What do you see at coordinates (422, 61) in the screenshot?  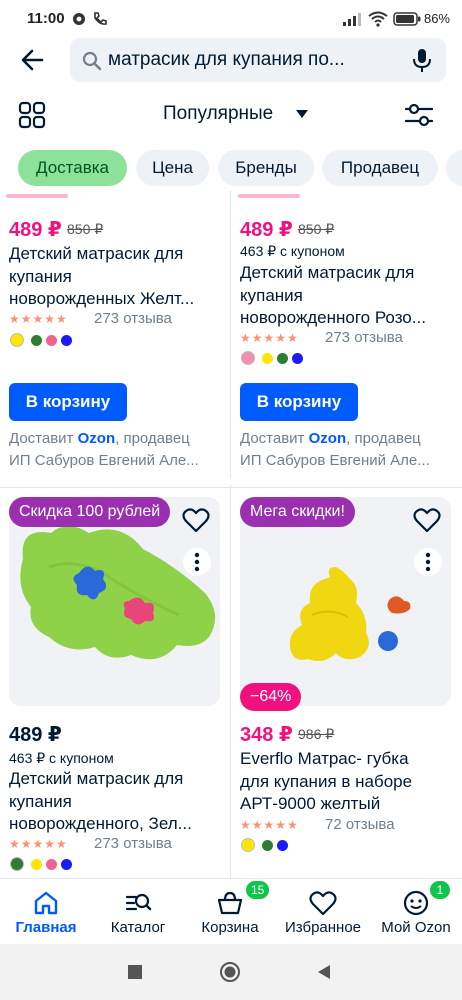 I see `microphone-icon` at bounding box center [422, 61].